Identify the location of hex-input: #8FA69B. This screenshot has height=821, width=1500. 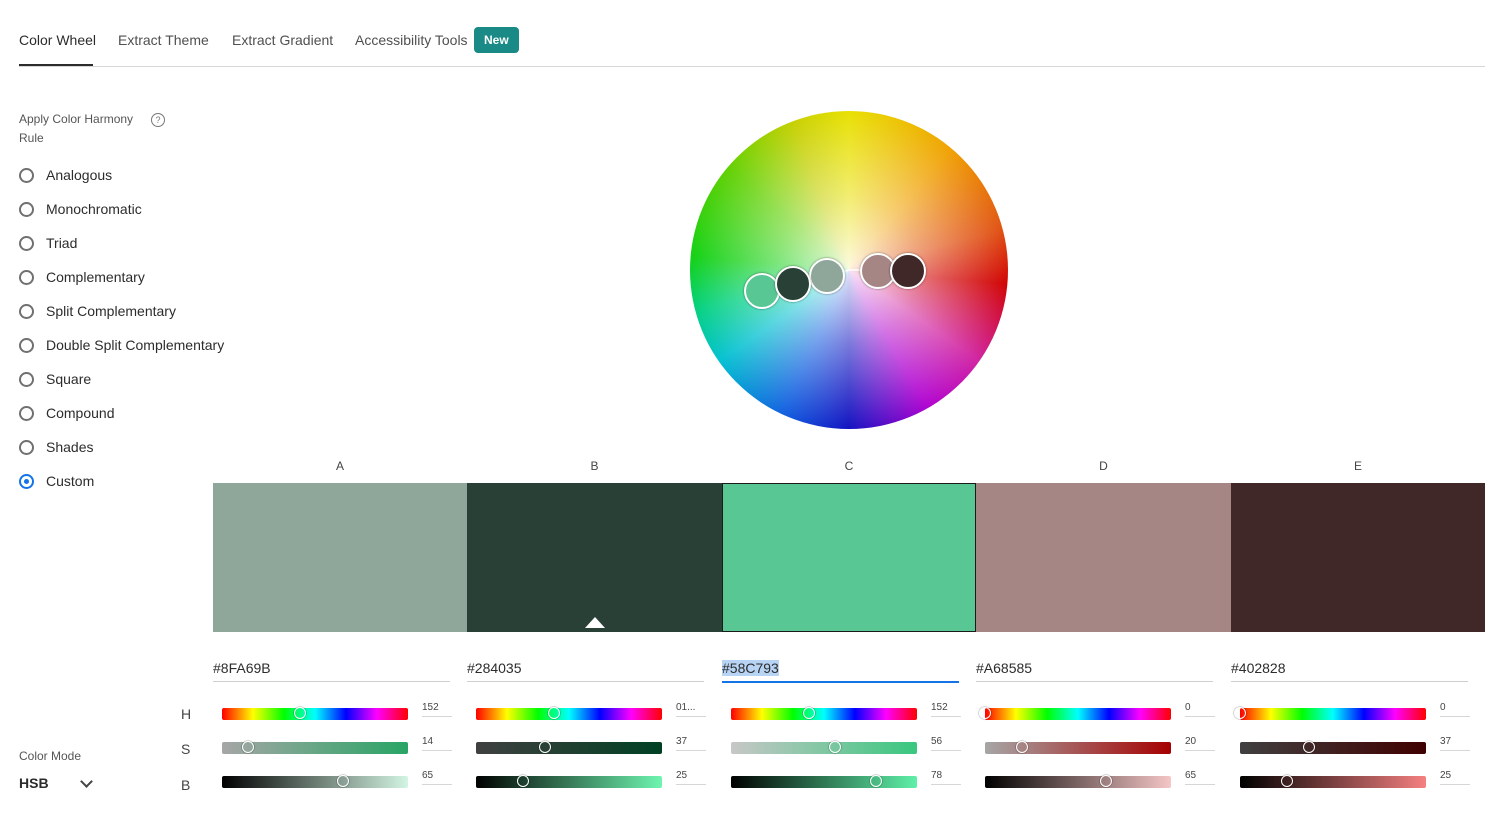
(331, 669).